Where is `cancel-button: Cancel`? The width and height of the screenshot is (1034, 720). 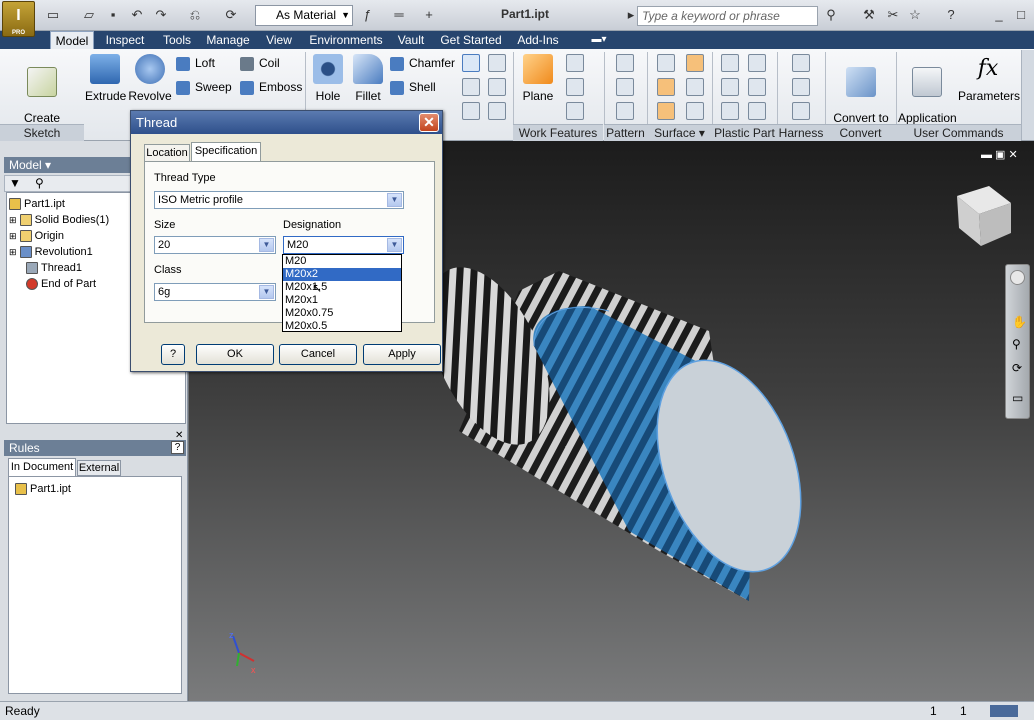 cancel-button: Cancel is located at coordinates (318, 354).